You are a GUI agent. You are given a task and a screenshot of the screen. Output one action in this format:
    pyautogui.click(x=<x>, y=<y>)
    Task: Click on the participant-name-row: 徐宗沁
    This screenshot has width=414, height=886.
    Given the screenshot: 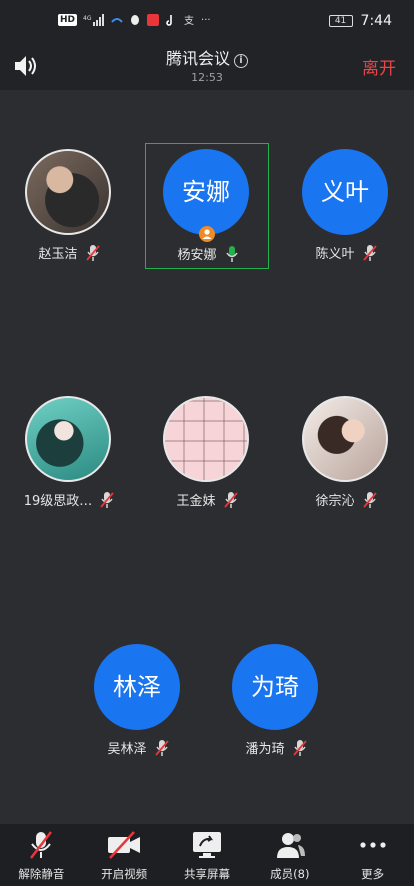 What is the action you would take?
    pyautogui.click(x=346, y=499)
    